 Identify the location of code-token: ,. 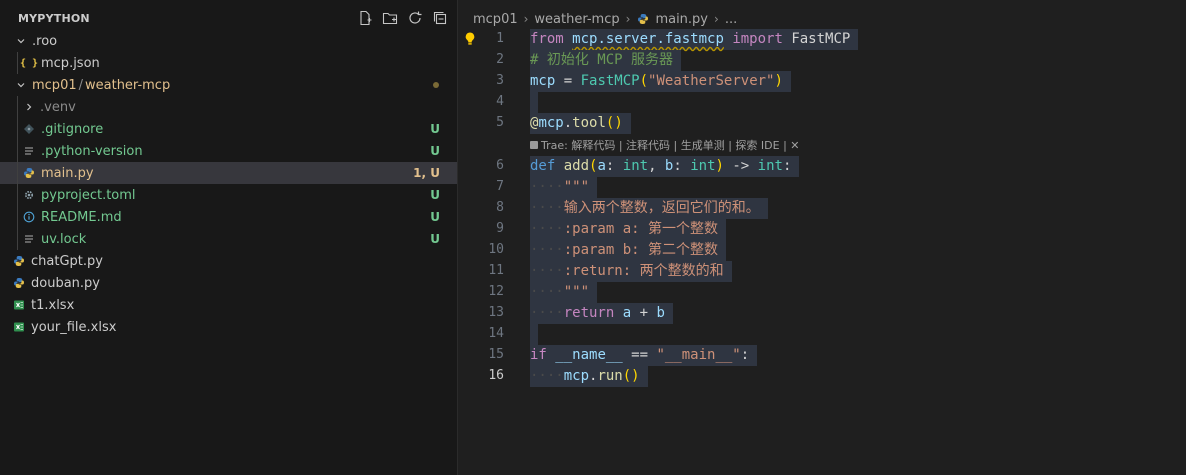
(656, 166).